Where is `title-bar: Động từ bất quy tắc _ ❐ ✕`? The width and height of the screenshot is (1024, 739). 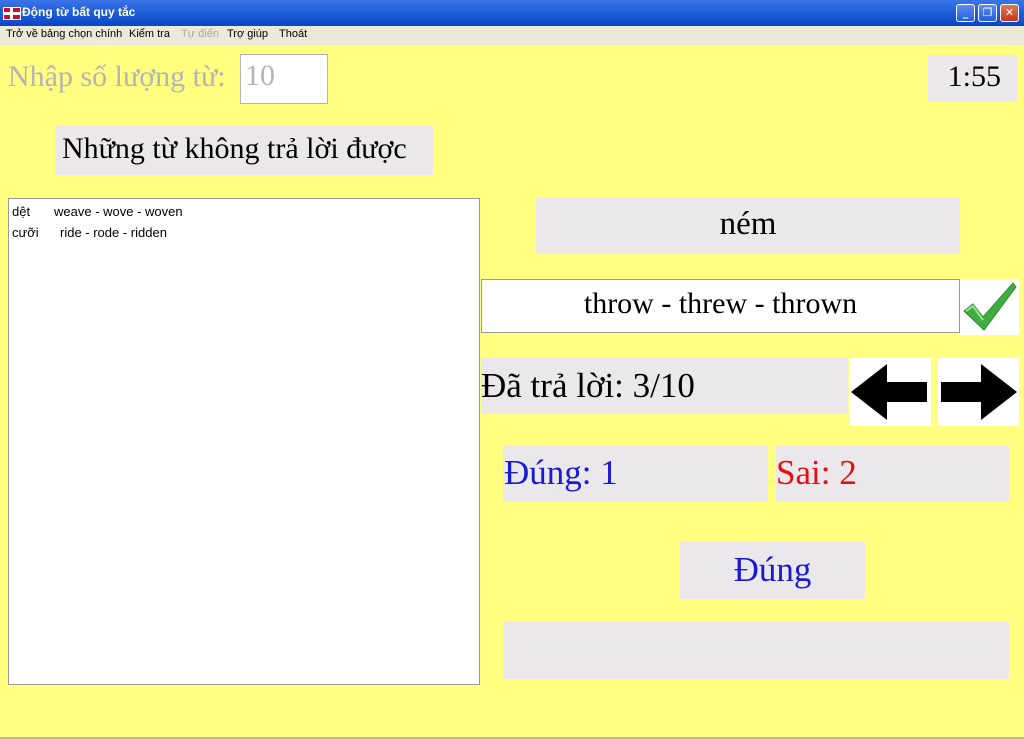
title-bar: Động từ bất quy tắc _ ❐ ✕ is located at coordinates (512, 13).